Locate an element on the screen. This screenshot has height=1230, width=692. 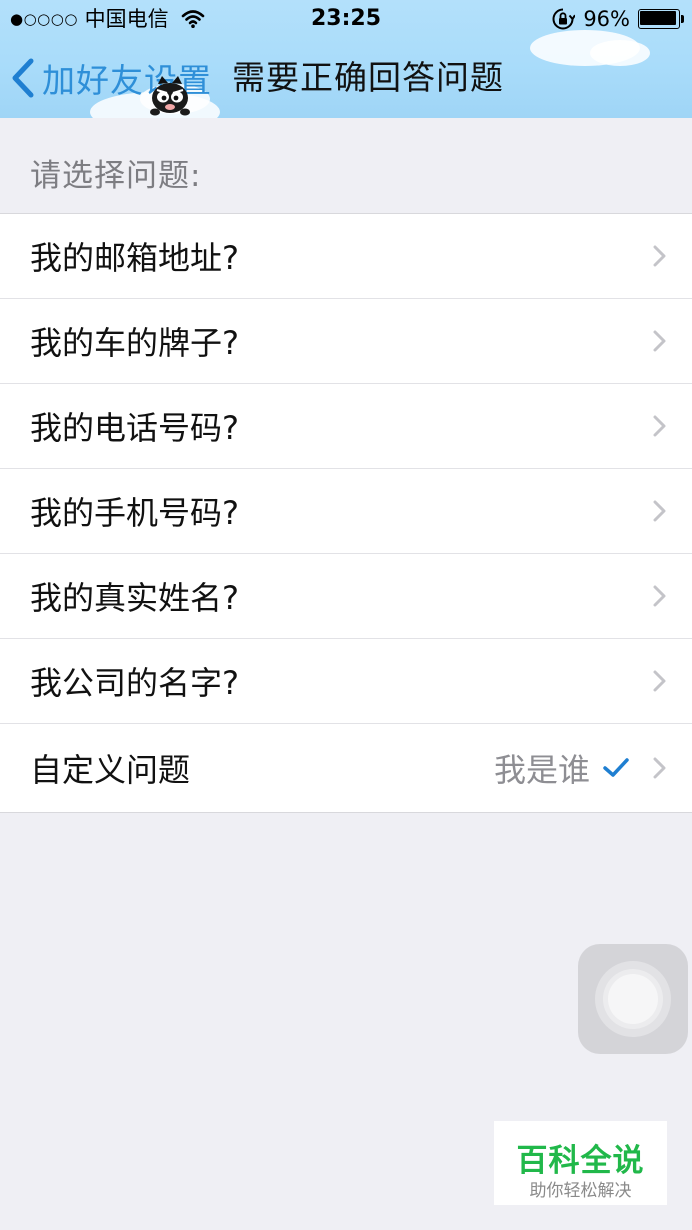
watermark-title: 百科全说 is located at coordinates (580, 1161).